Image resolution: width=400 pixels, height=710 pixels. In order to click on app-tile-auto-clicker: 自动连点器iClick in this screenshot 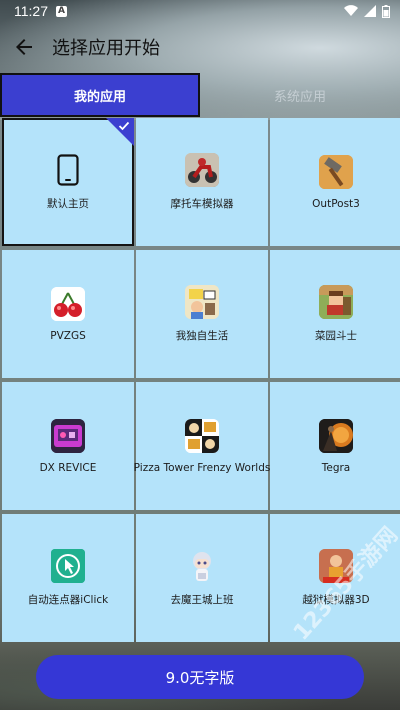, I will do `click(68, 578)`.